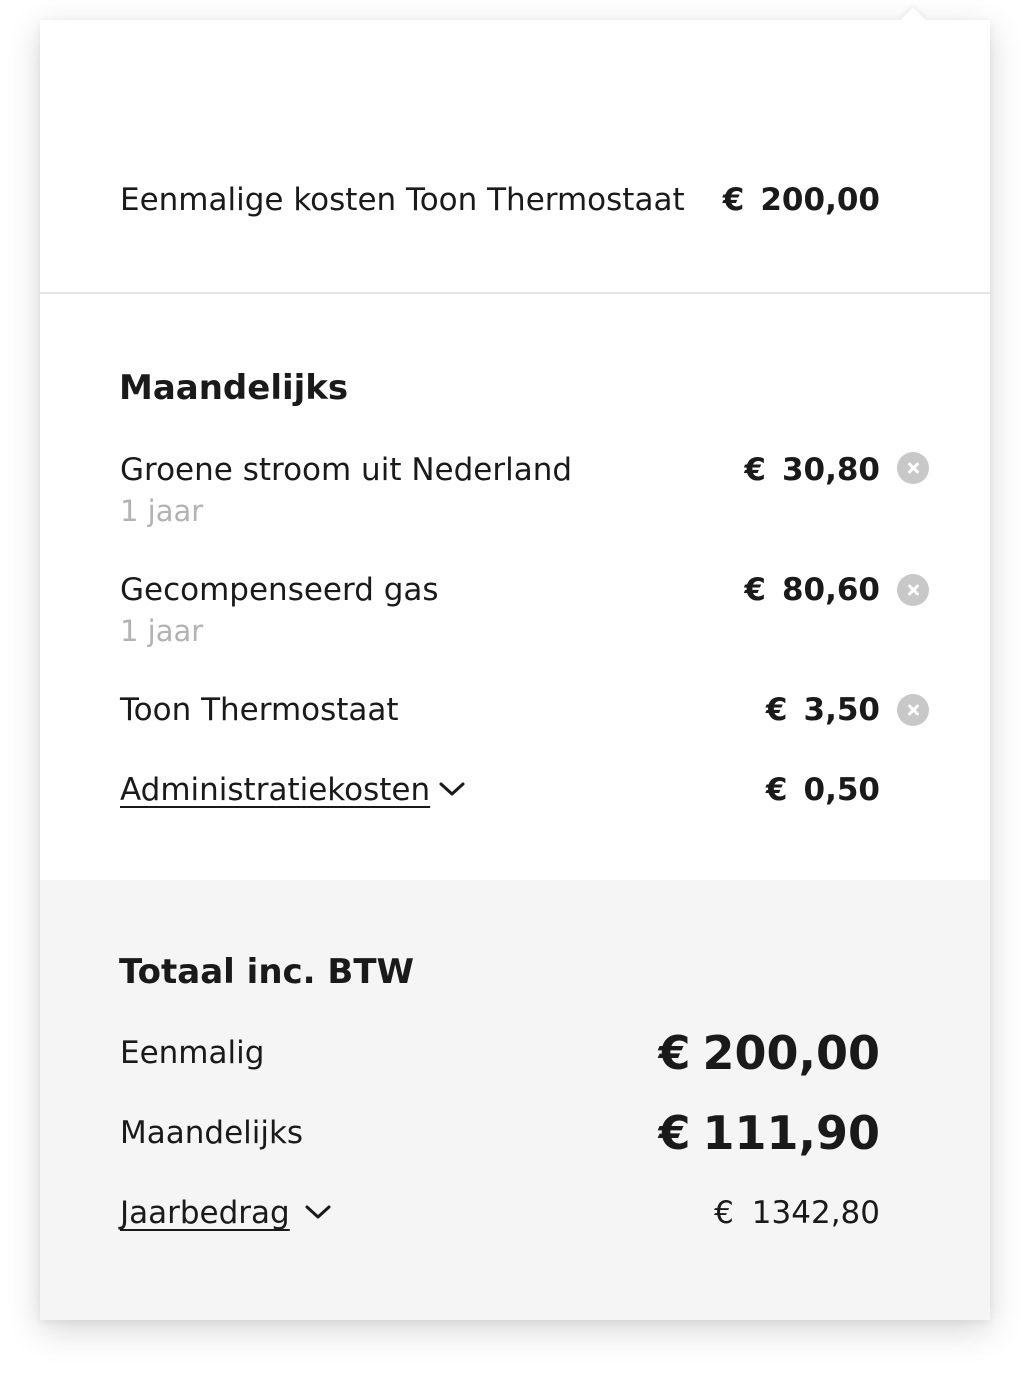  I want to click on yearly-amount-toggle: Jaarbedrag, so click(205, 1213).